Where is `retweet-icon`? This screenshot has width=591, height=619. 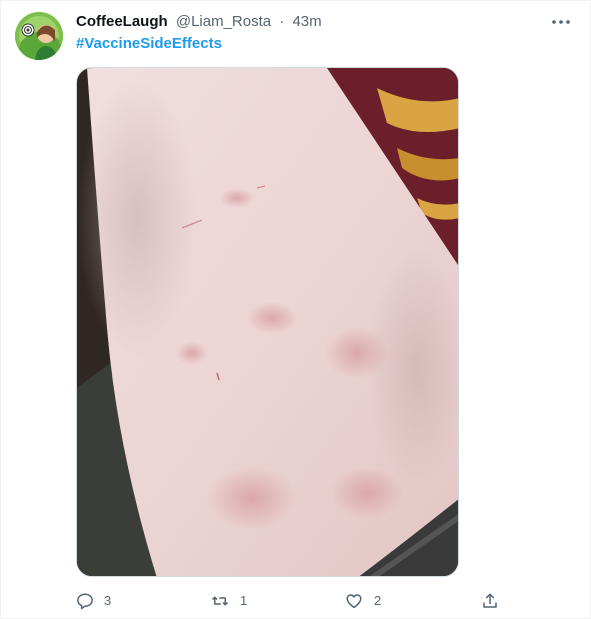 retweet-icon is located at coordinates (220, 601).